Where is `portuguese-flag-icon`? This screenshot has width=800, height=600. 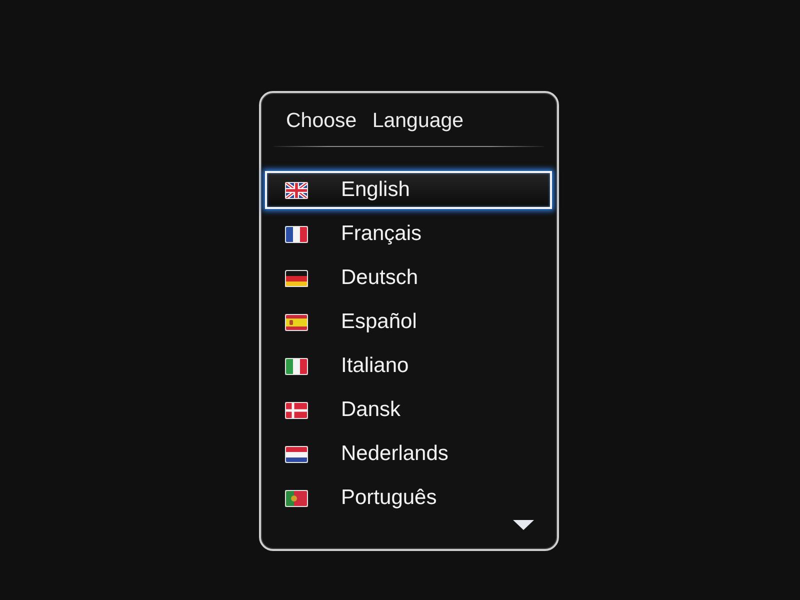
portuguese-flag-icon is located at coordinates (296, 498).